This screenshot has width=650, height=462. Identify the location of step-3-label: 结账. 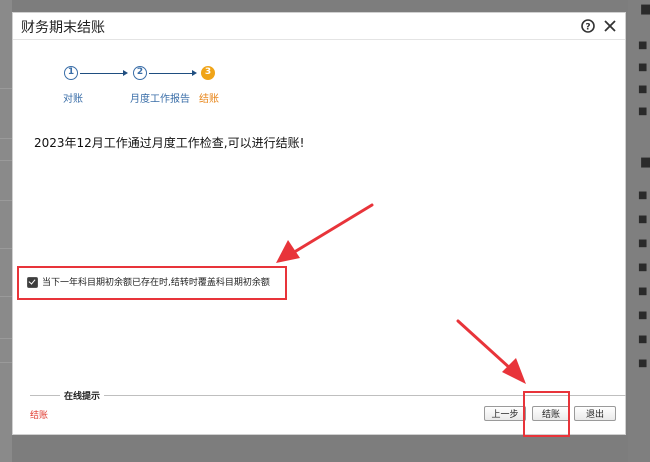
(209, 99).